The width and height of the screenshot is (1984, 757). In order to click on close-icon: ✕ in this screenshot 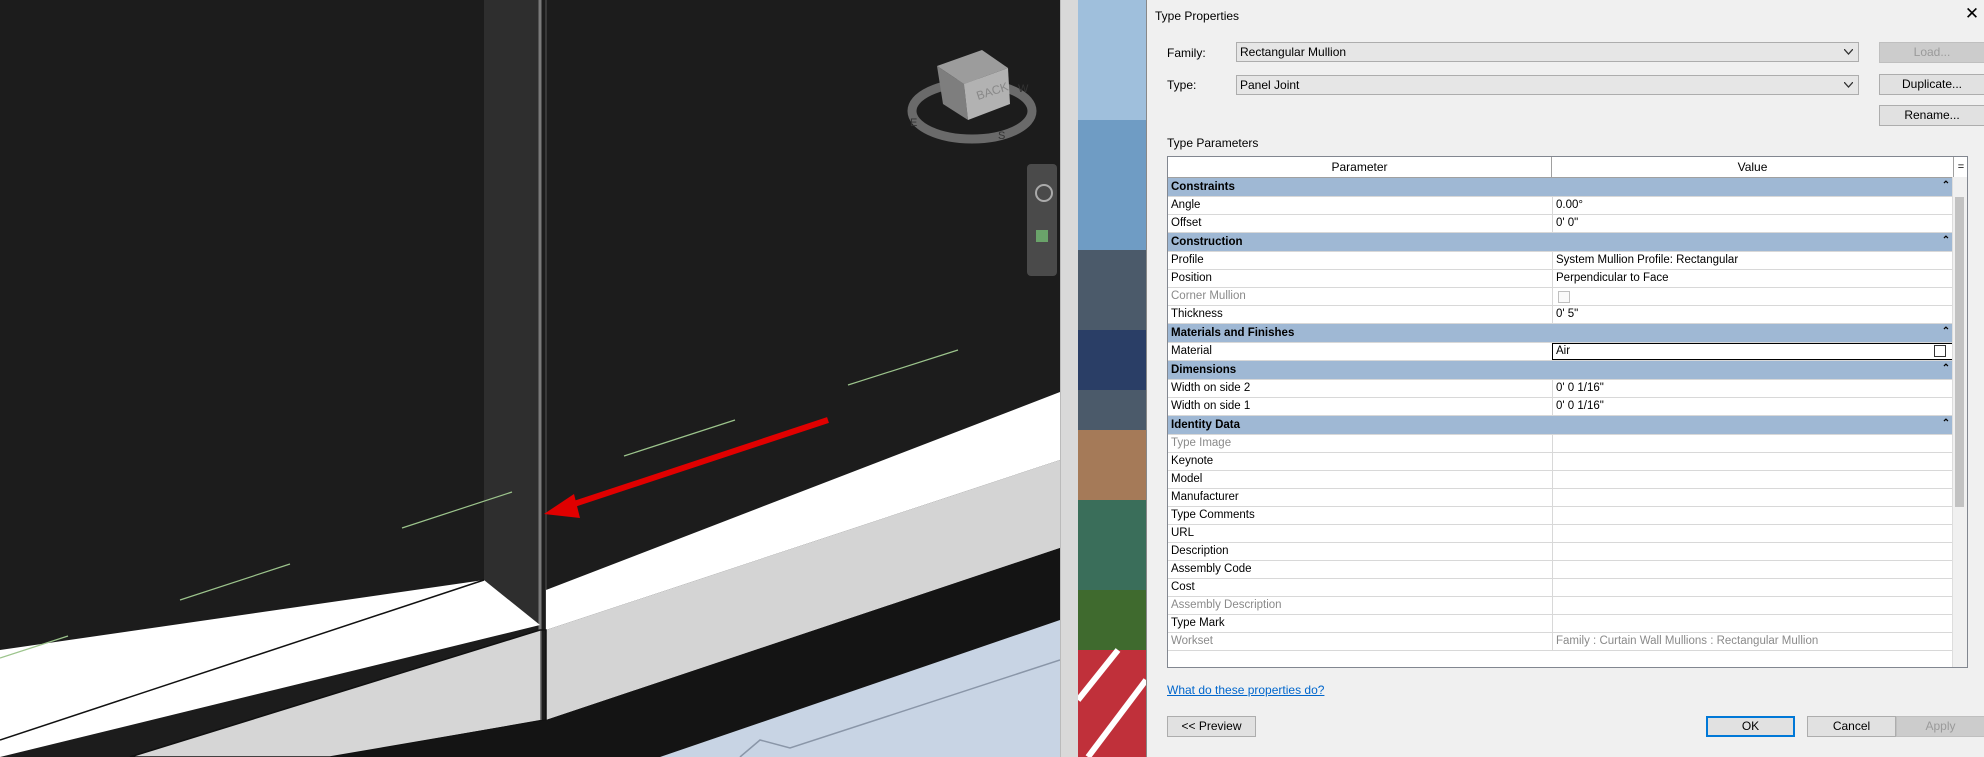, I will do `click(1972, 14)`.